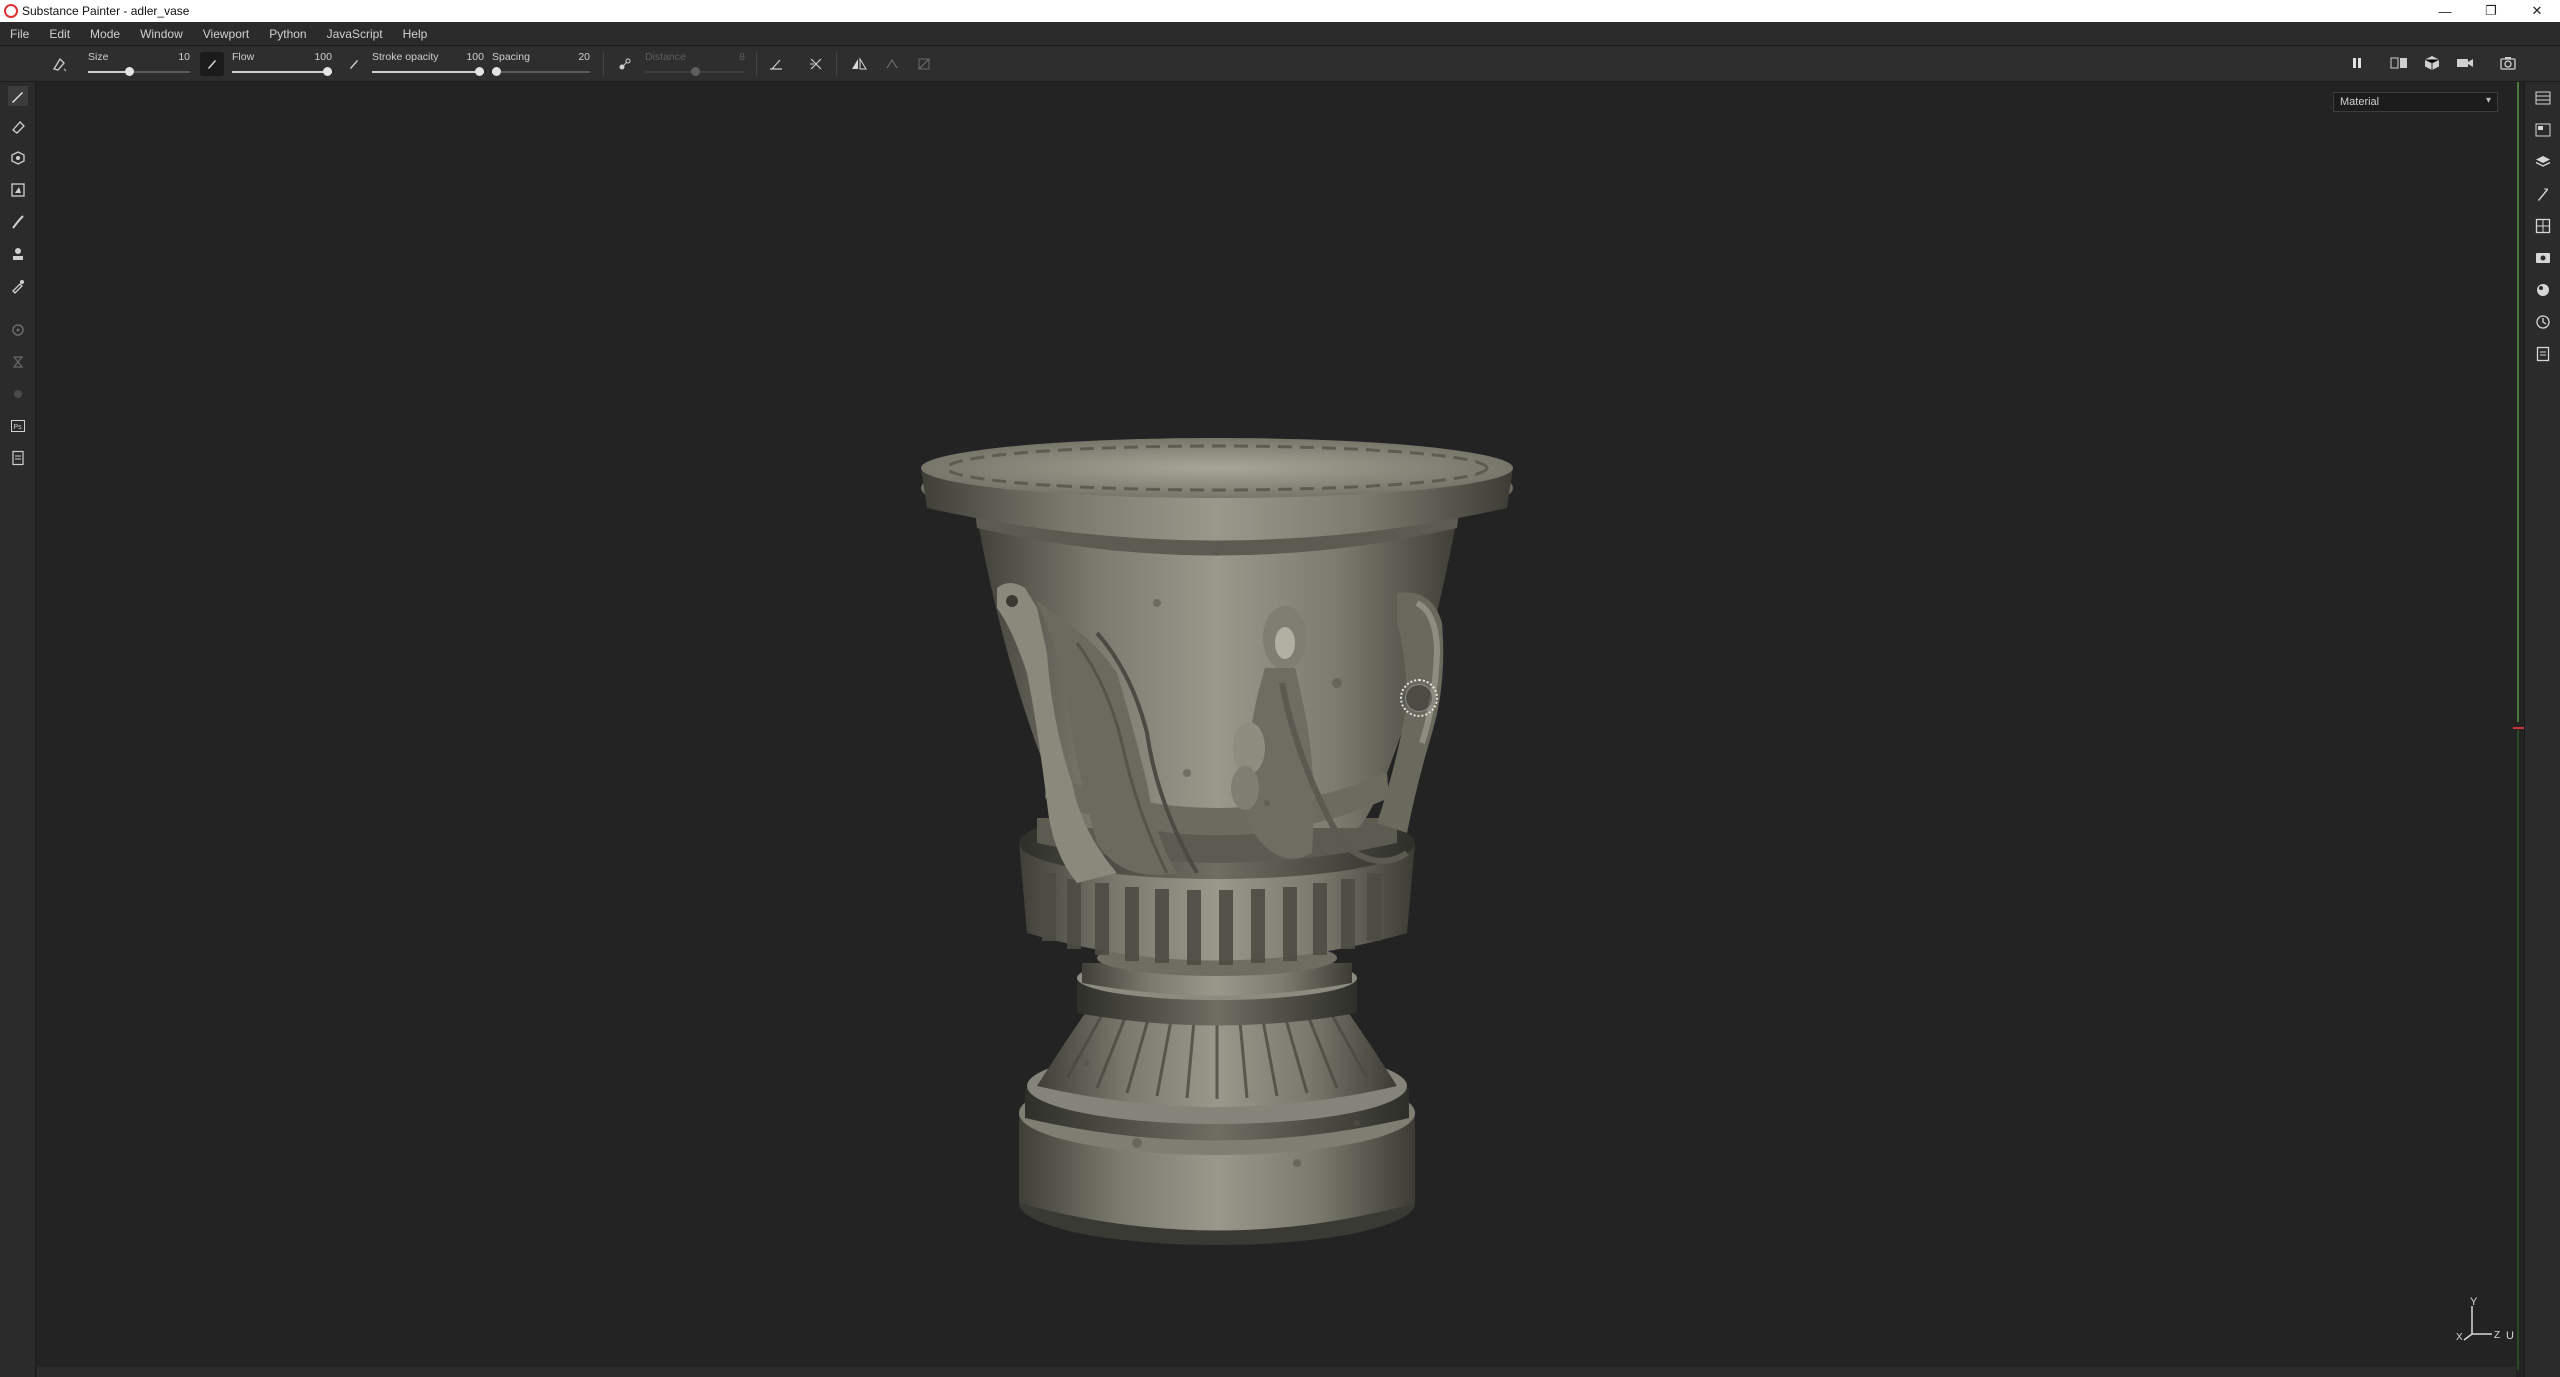 Image resolution: width=2560 pixels, height=1377 pixels. I want to click on right-dock-strip, so click(2542, 729).